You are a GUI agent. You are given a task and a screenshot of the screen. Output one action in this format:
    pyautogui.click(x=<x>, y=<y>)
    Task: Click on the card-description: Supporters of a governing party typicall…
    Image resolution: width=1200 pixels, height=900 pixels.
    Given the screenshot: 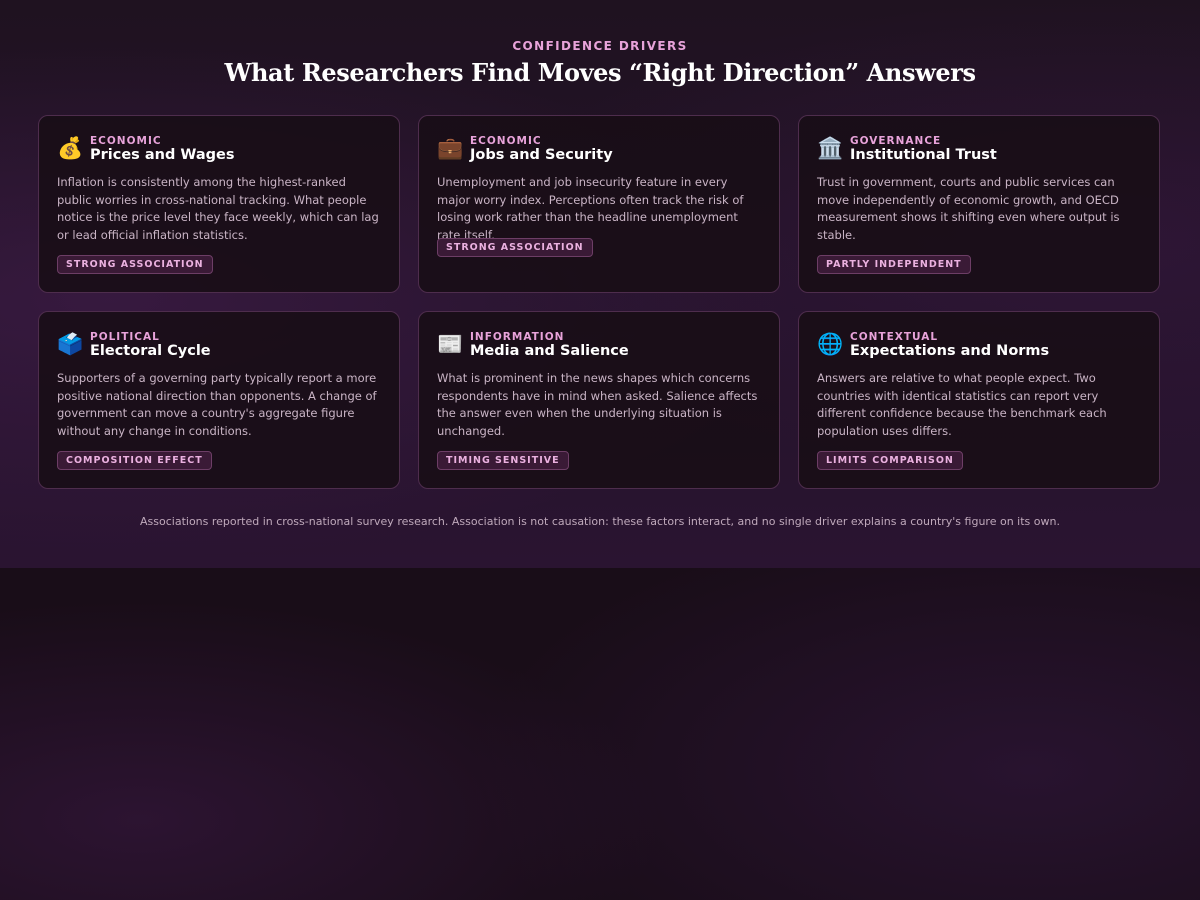 What is the action you would take?
    pyautogui.click(x=217, y=404)
    